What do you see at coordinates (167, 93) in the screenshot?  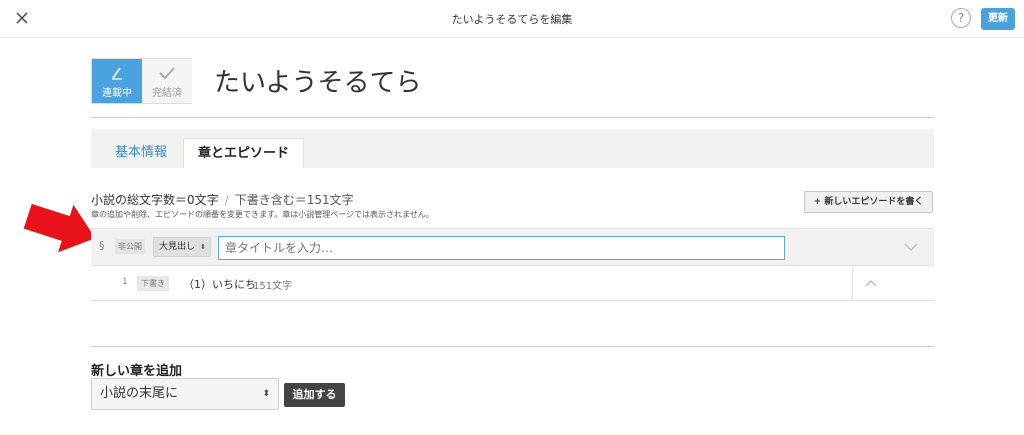 I see `completed-label: 完結済` at bounding box center [167, 93].